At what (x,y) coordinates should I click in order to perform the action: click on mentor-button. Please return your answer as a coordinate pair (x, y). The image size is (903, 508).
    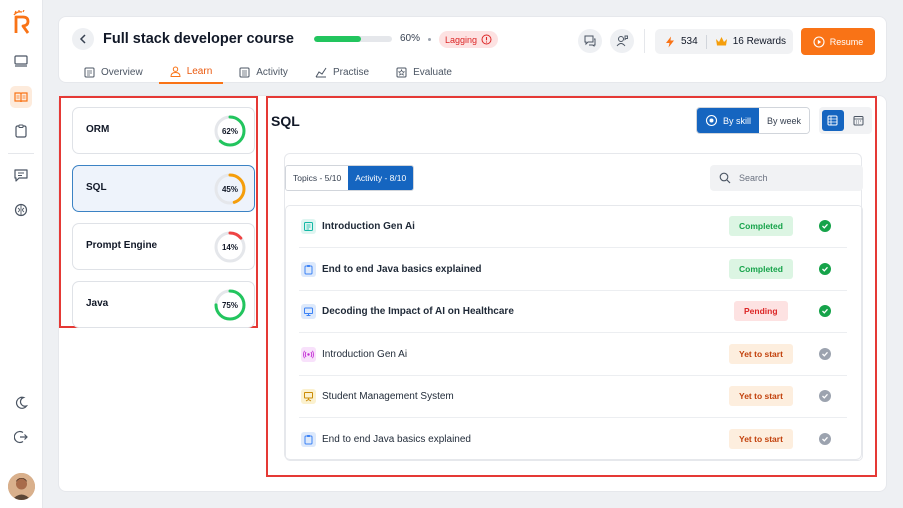
    Looking at the image, I should click on (622, 41).